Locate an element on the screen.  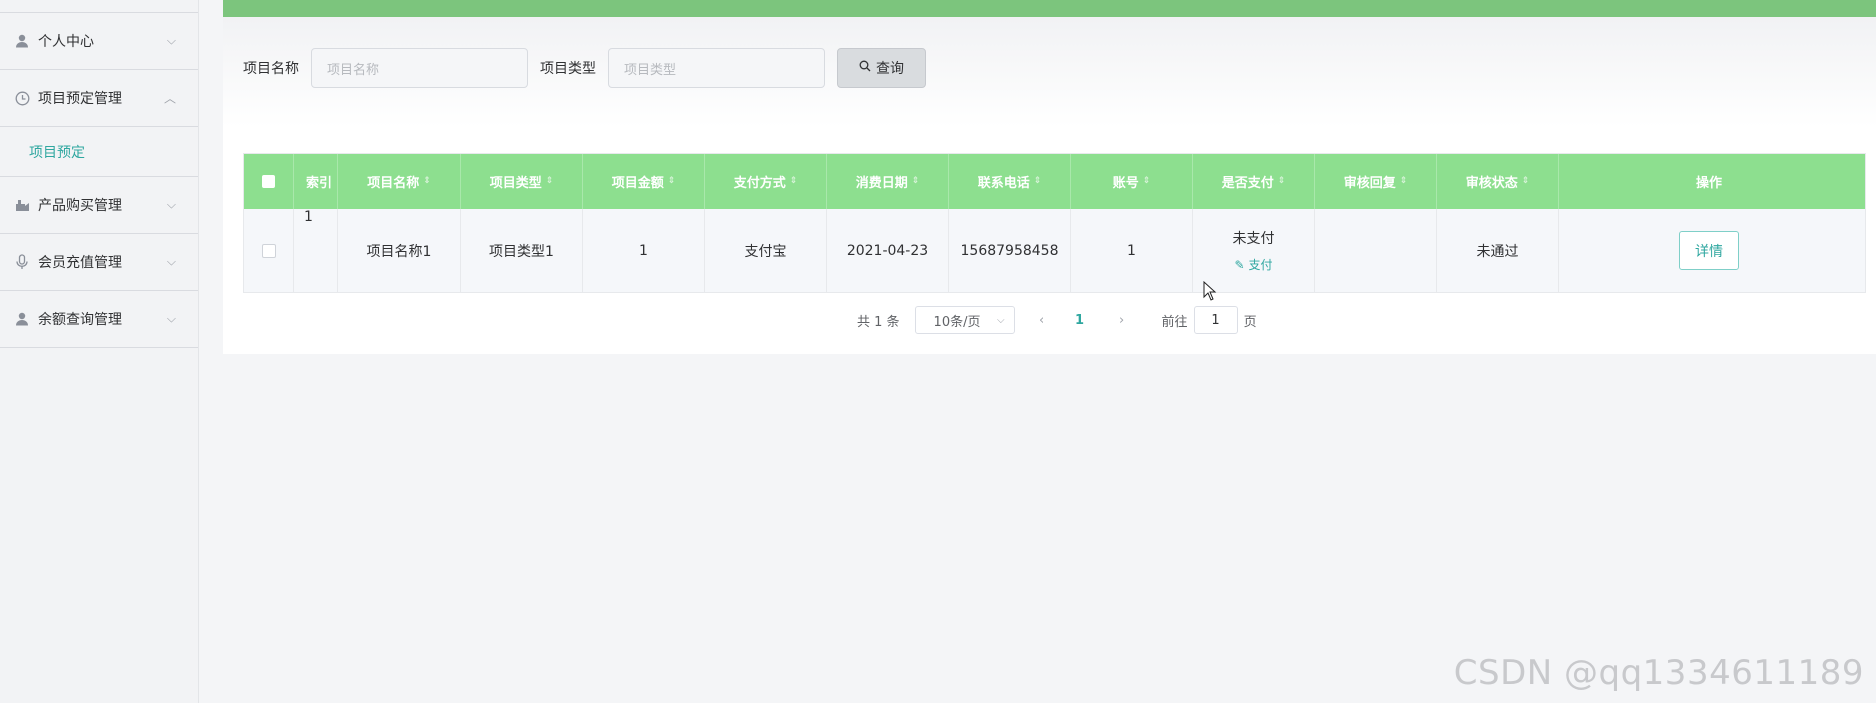
cell-pay-method: 支付宝 is located at coordinates (766, 250).